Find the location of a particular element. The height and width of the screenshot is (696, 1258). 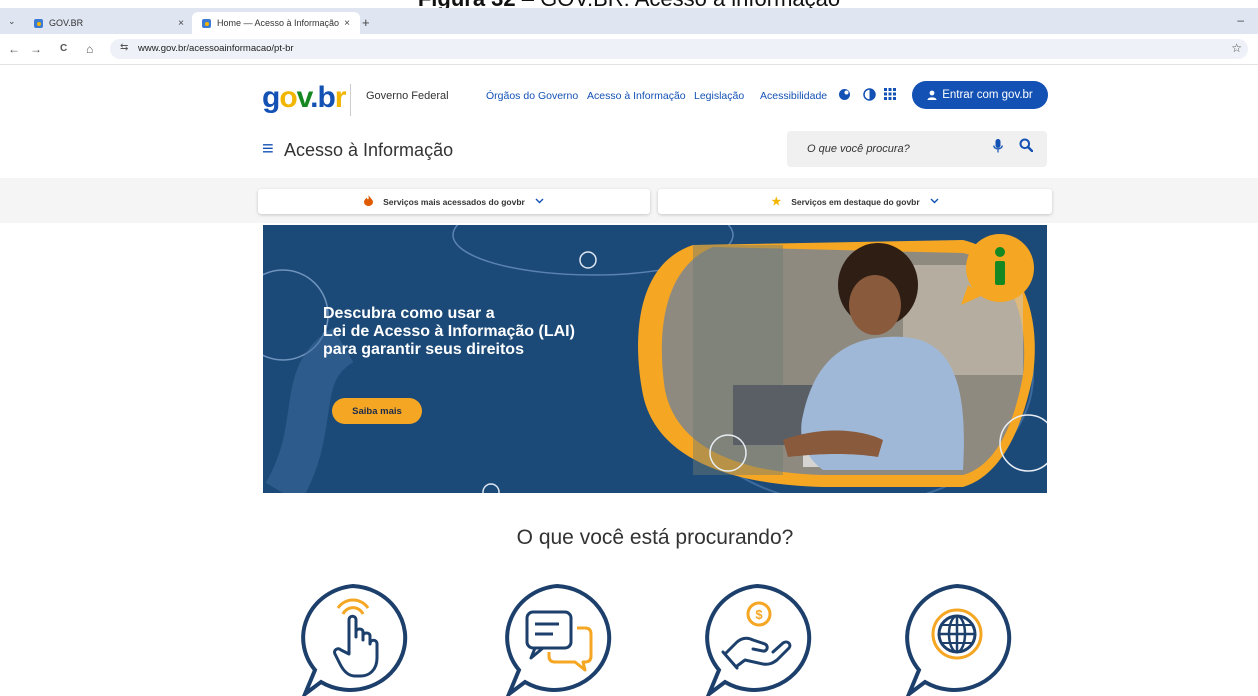

header-divider is located at coordinates (350, 100).